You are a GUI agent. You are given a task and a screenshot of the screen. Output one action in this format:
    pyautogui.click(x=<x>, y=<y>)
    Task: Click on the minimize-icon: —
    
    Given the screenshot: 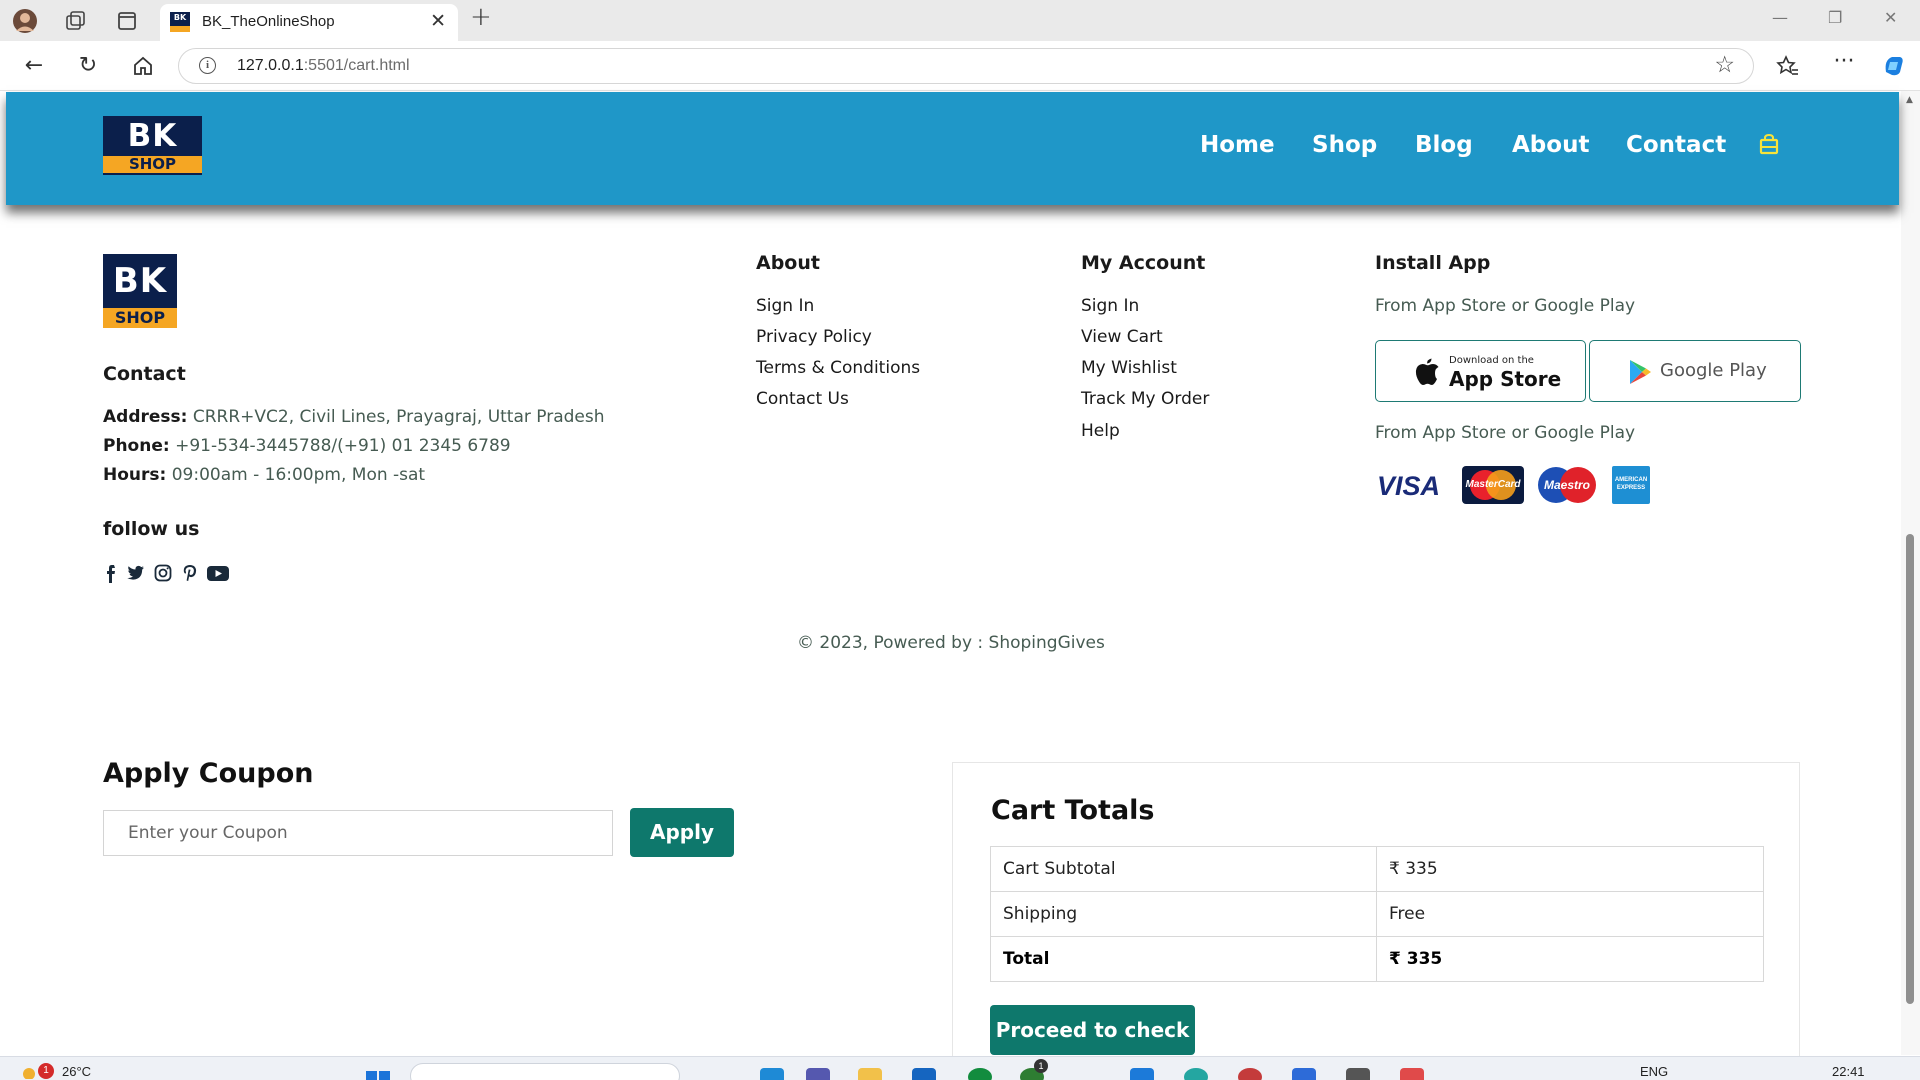 What is the action you would take?
    pyautogui.click(x=1780, y=17)
    